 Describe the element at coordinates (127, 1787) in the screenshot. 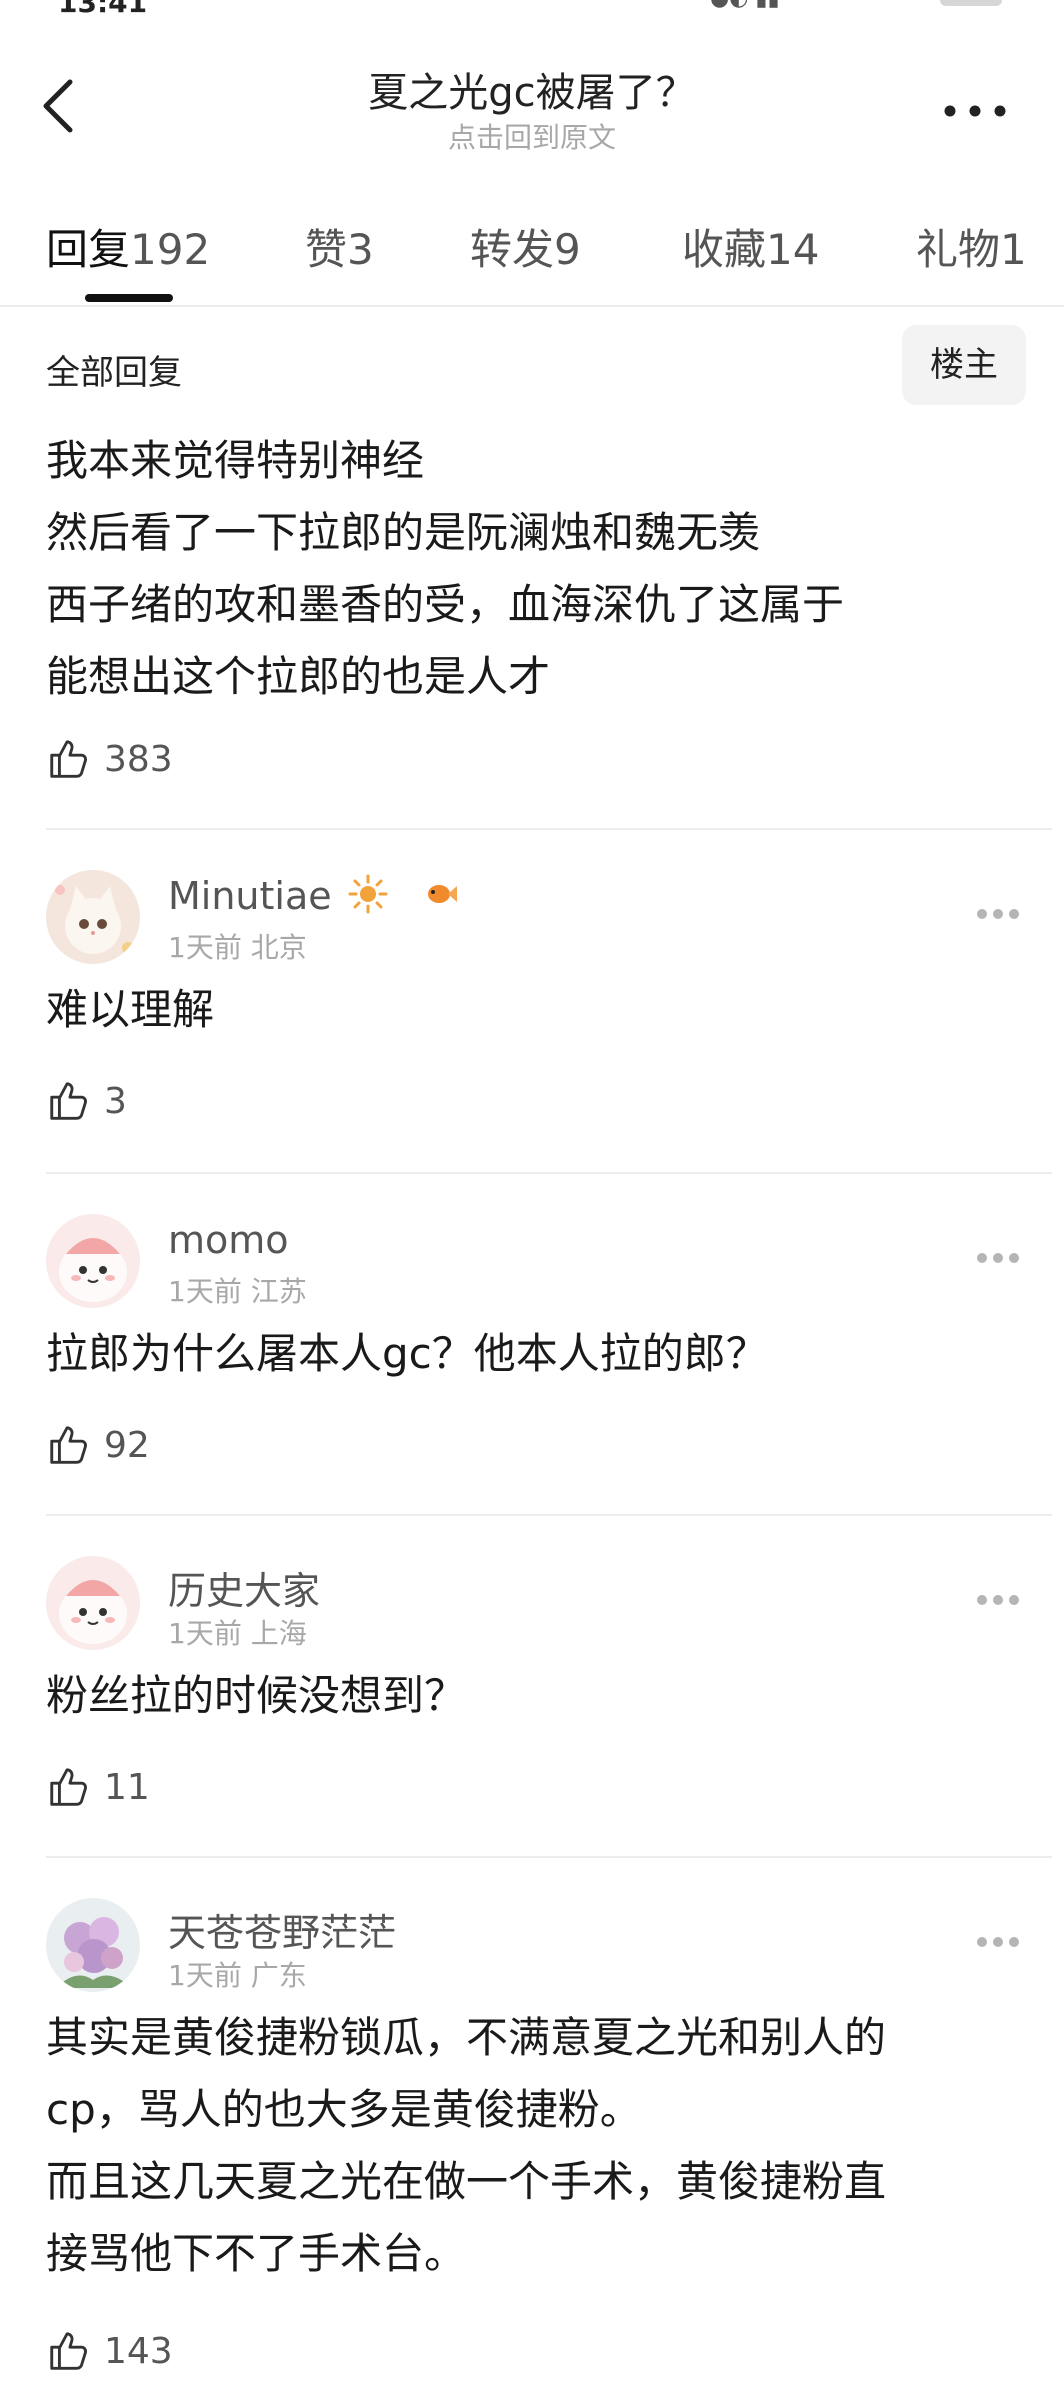

I see `like-count: 11` at that location.